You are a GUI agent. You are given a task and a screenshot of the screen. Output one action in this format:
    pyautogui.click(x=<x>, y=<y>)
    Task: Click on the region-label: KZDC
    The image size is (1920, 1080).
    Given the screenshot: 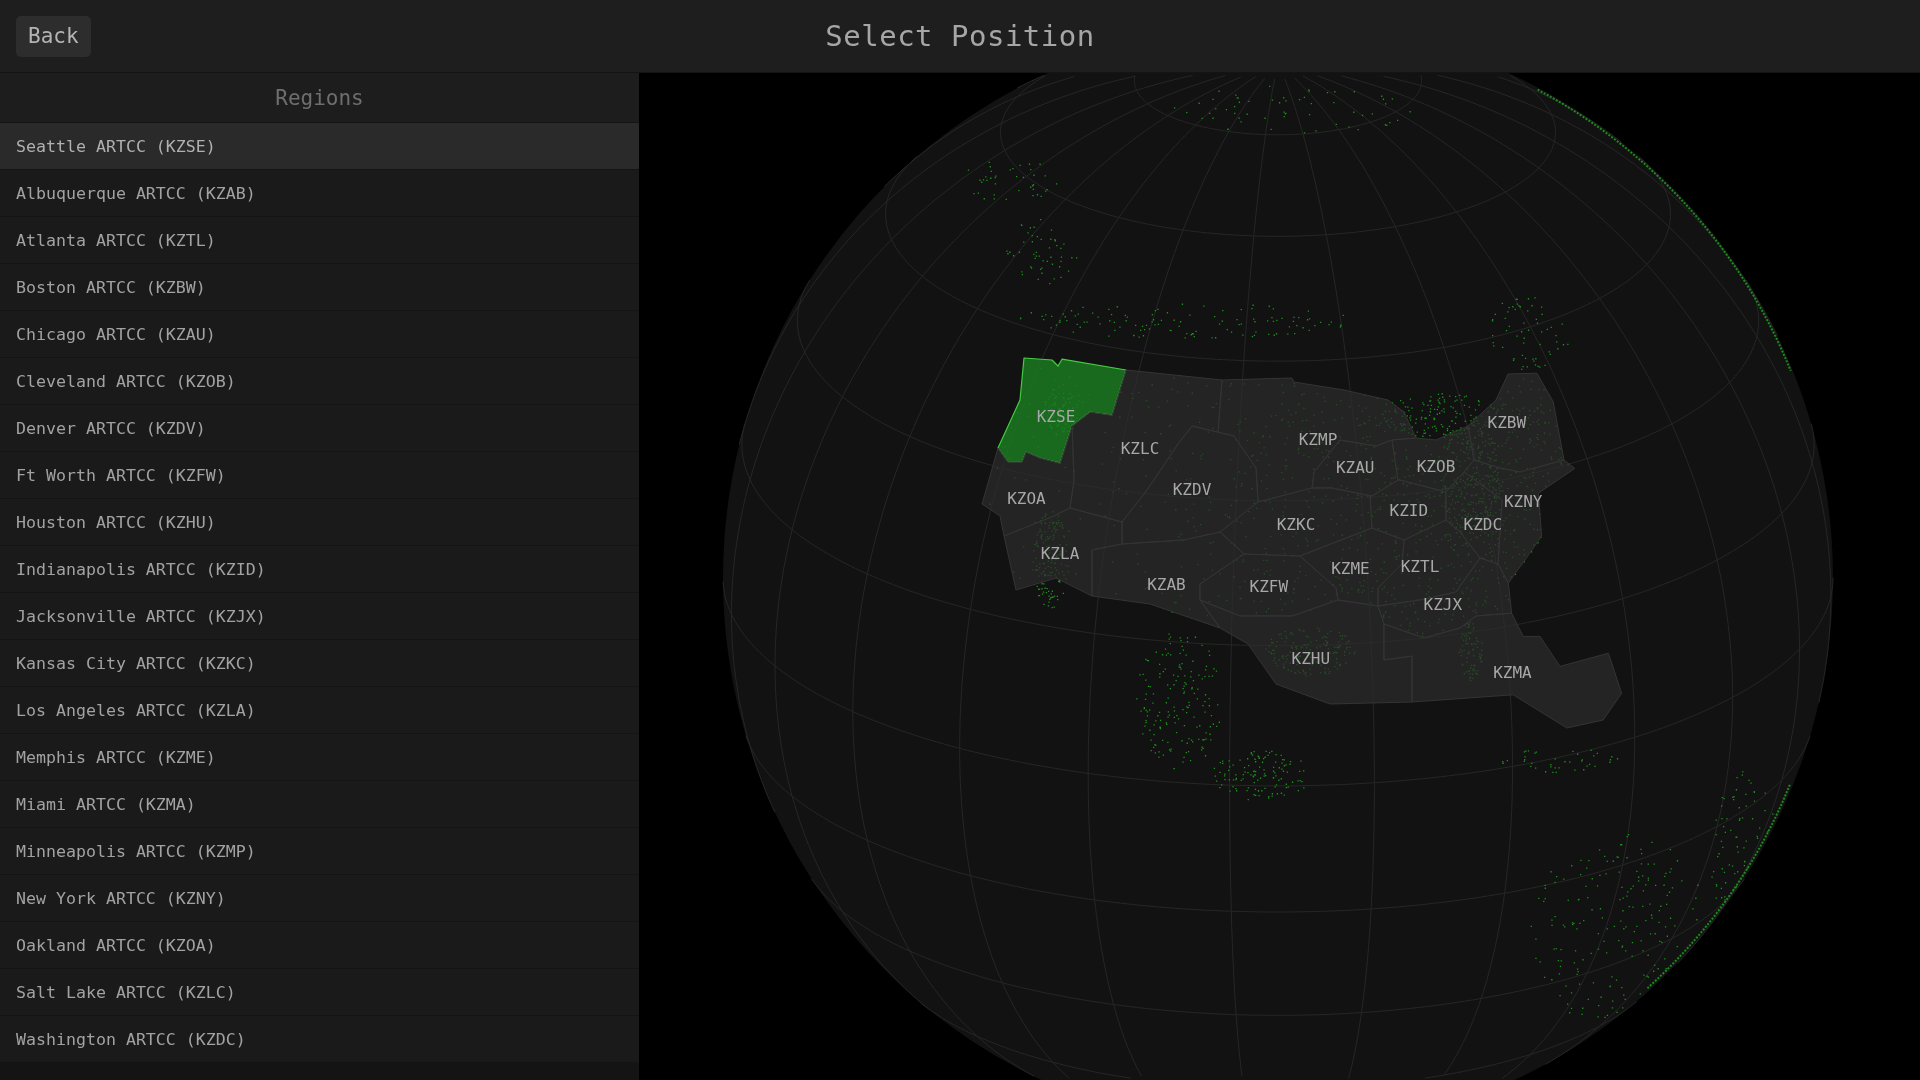 What is the action you would take?
    pyautogui.click(x=1483, y=524)
    